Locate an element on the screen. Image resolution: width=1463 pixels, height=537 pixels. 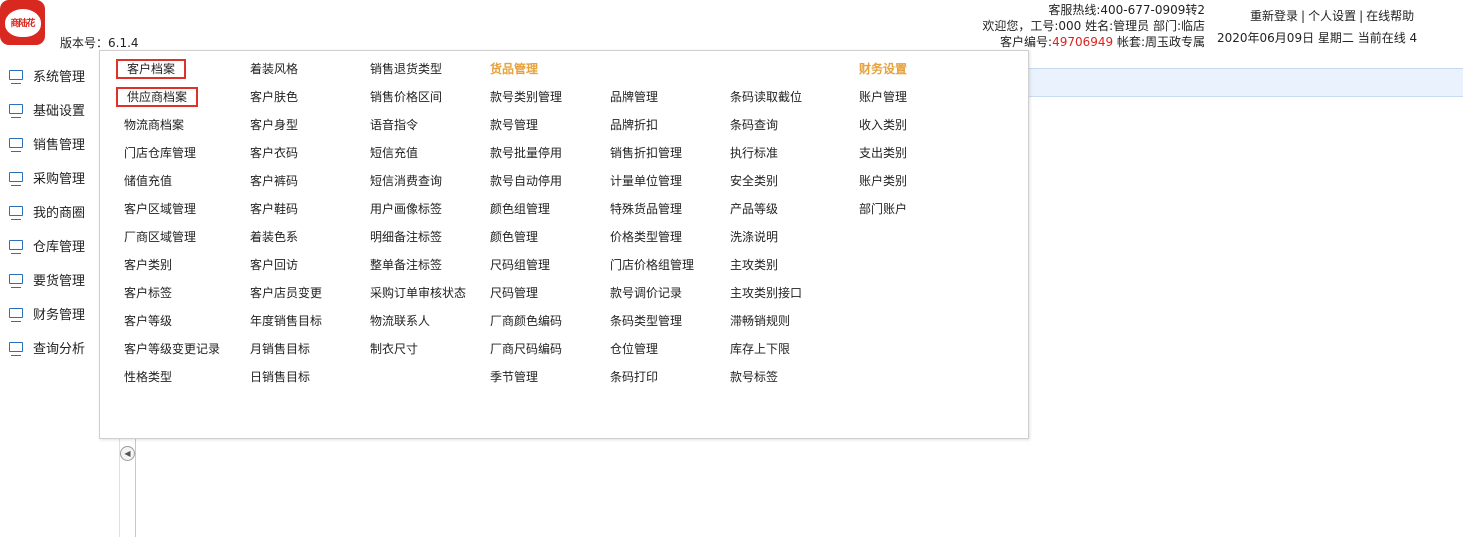
menu-item: 日销售目标 is located at coordinates (280, 377).